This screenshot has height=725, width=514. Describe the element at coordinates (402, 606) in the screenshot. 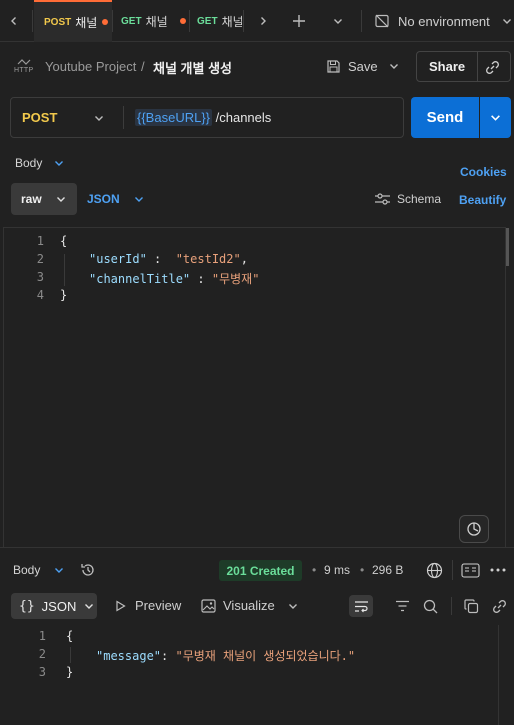

I see `filter-icon` at that location.